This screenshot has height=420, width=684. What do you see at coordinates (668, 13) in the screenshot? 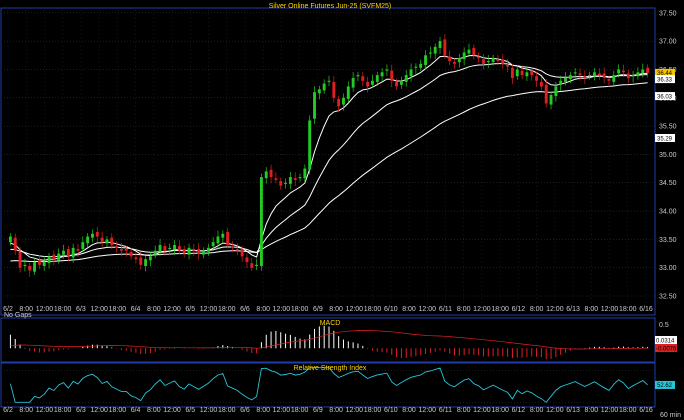
I see `price-tick-label: 37.50` at bounding box center [668, 13].